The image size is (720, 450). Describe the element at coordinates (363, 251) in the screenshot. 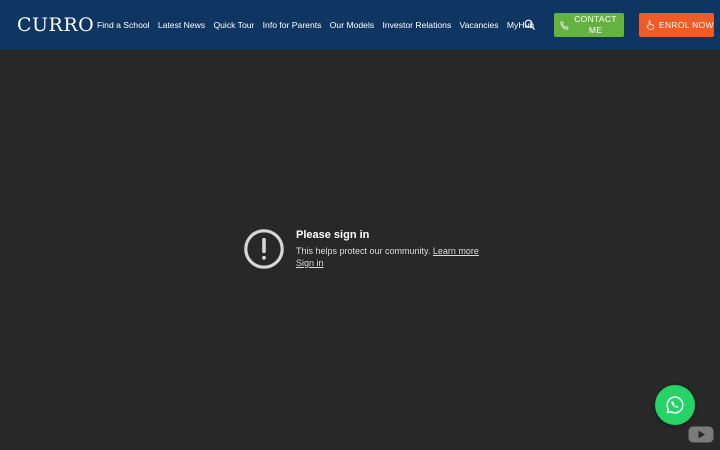

I see `sign-in-message-text: This helps protect our community.` at that location.